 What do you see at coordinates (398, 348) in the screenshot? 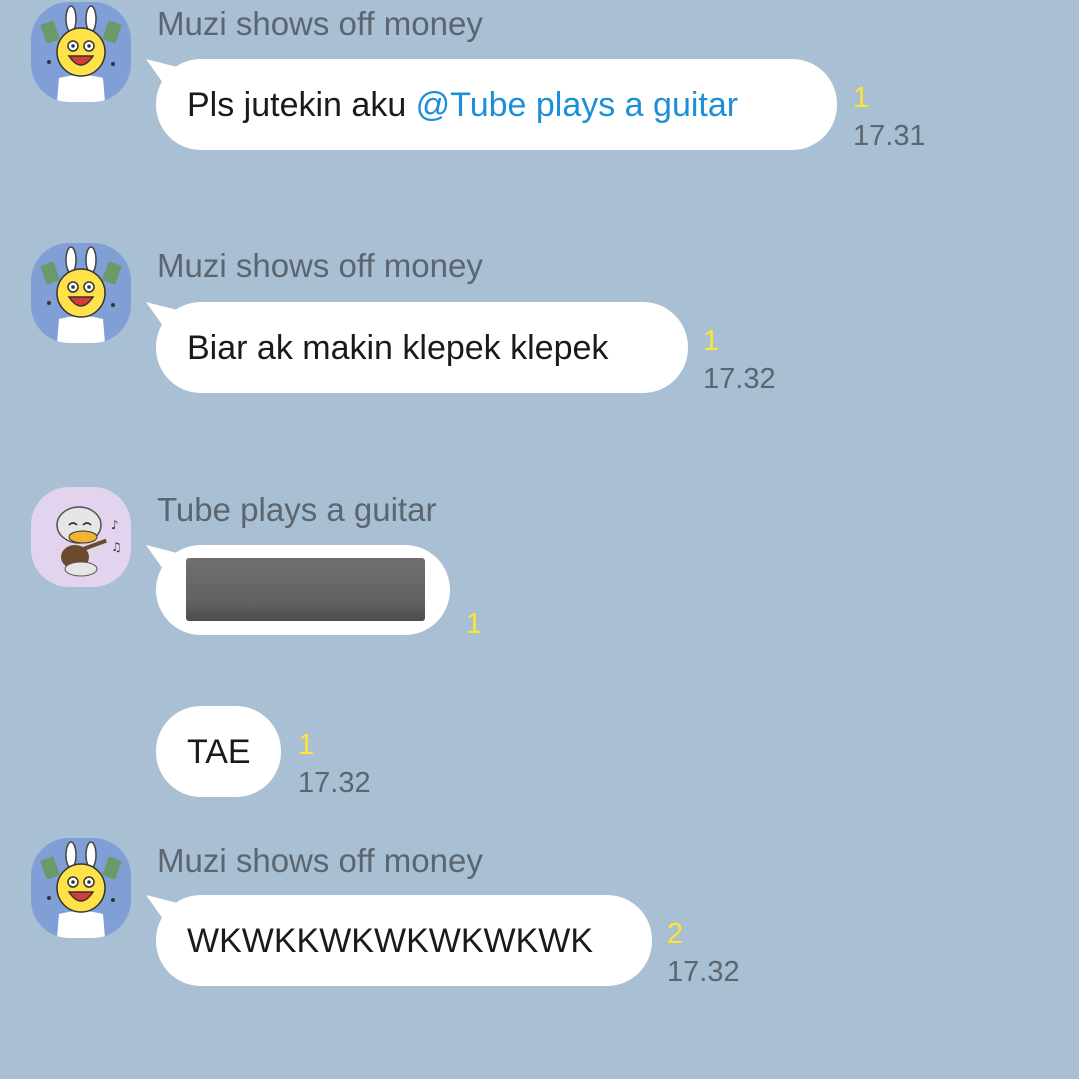
I see `message-text: Biar ak makin klepek klepek` at bounding box center [398, 348].